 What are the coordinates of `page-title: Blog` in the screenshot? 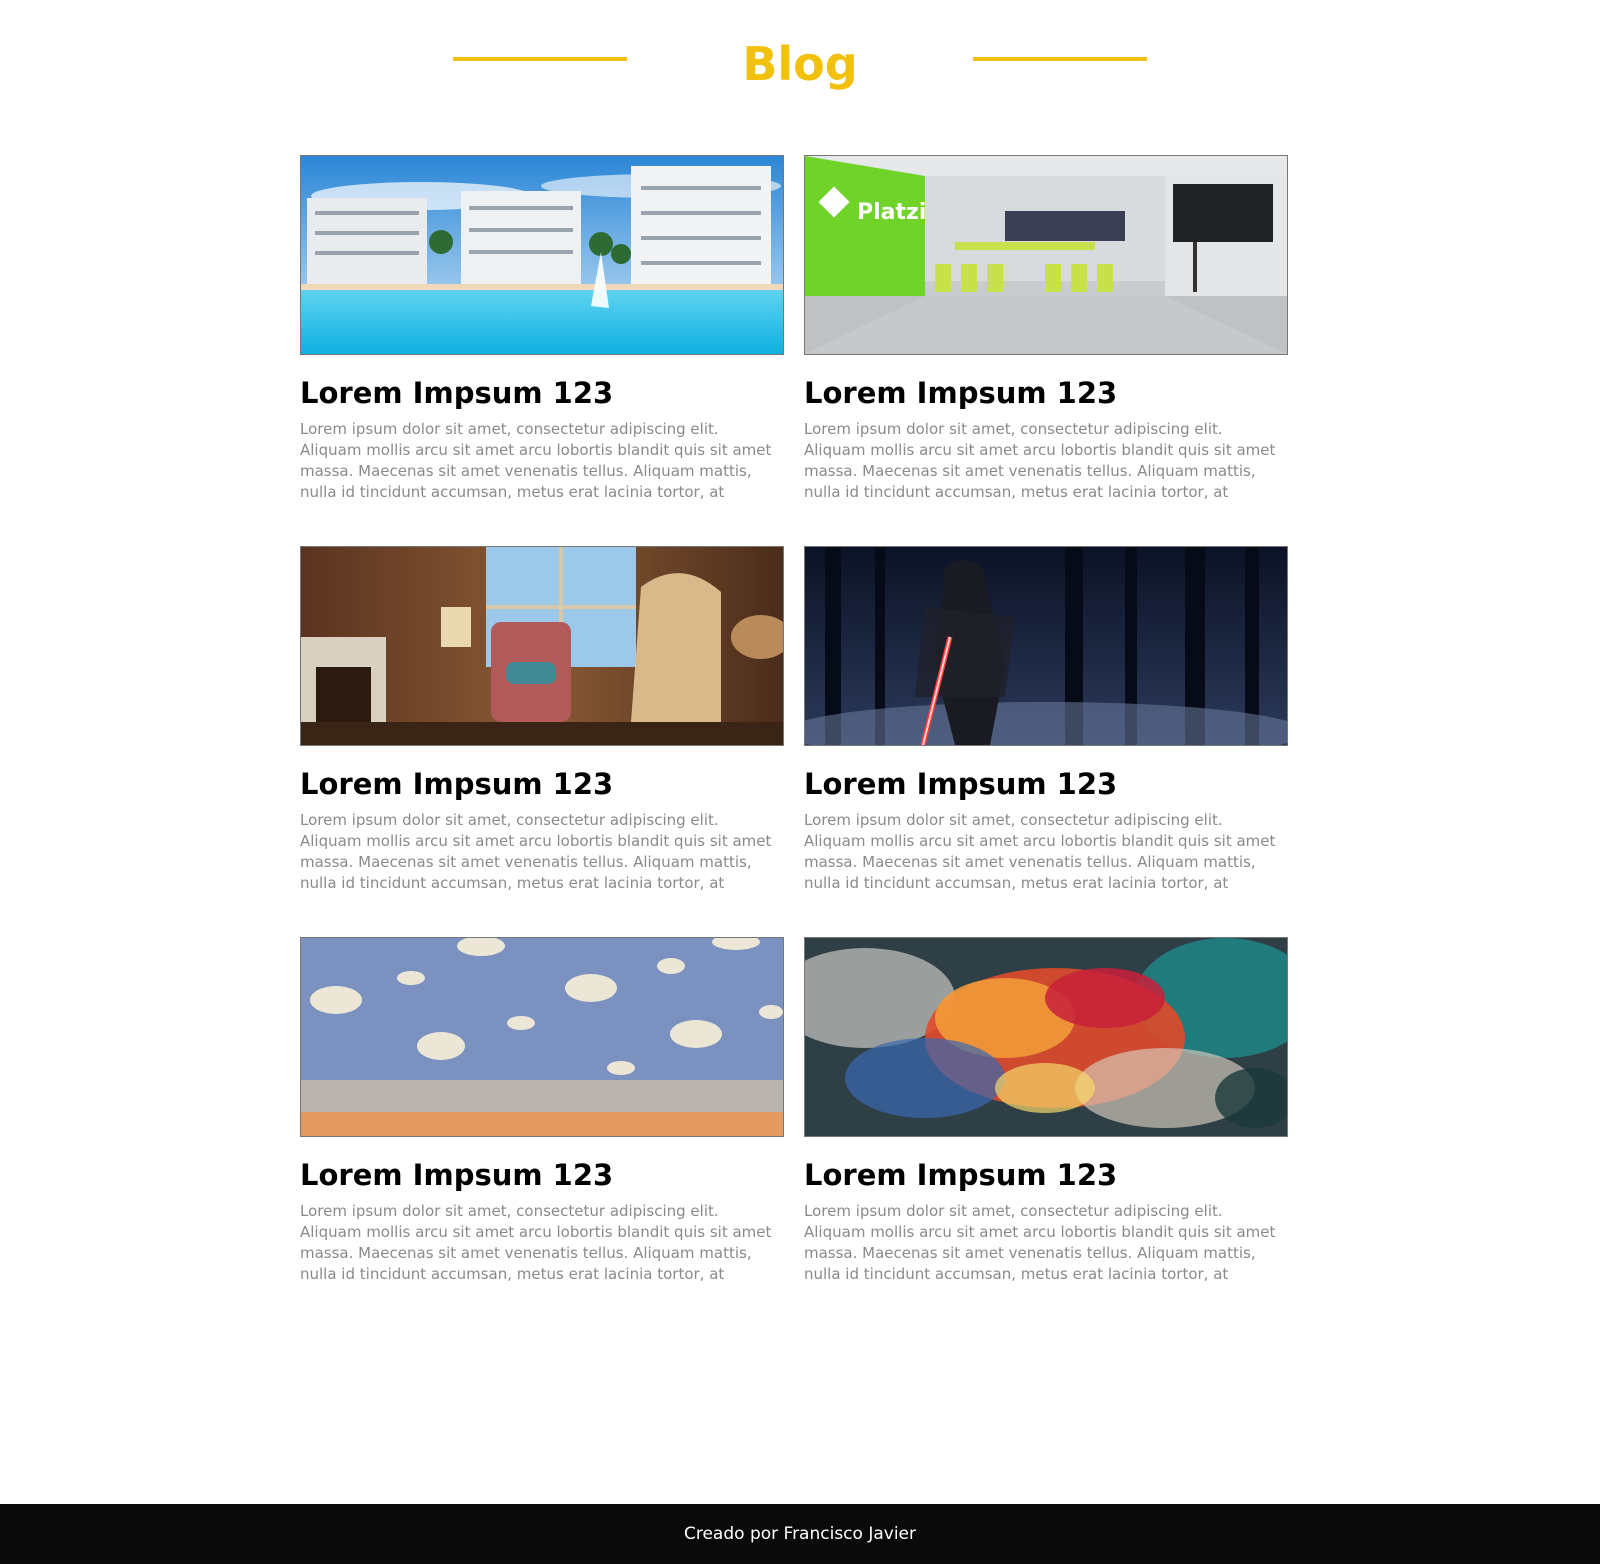 It's located at (800, 64).